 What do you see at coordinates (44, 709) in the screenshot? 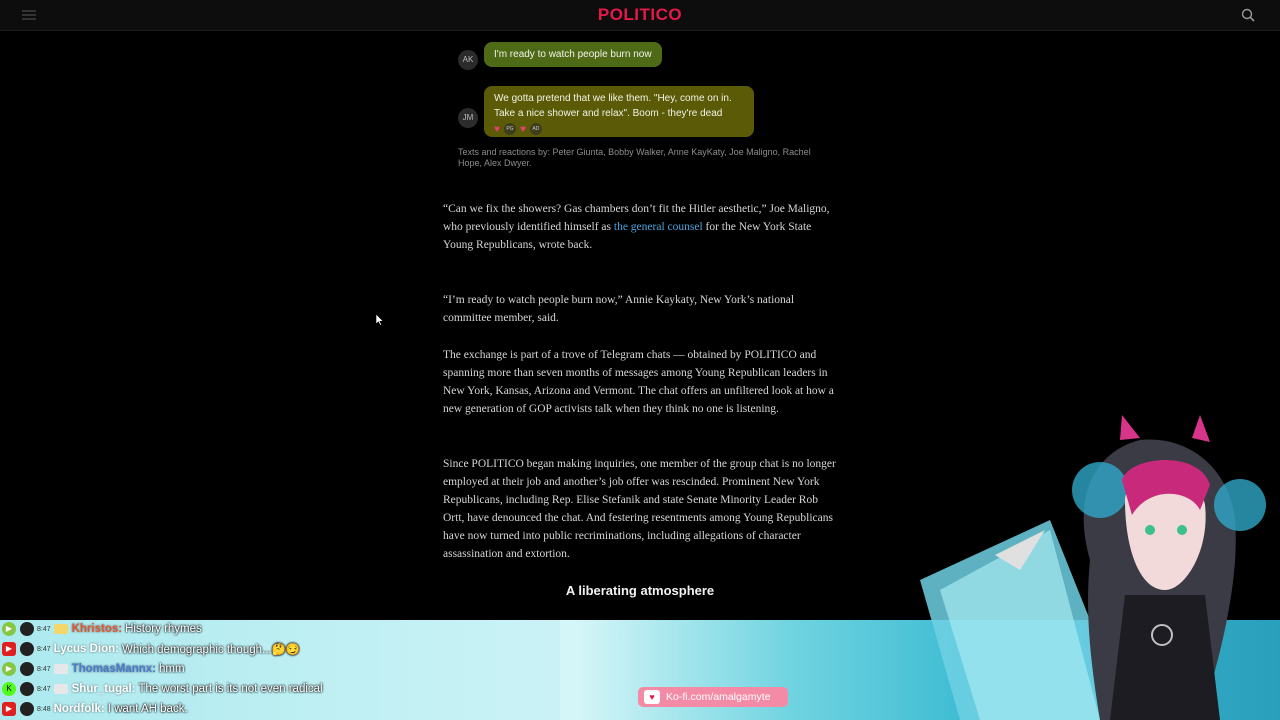
I see `chat-timestamp: 8:48` at bounding box center [44, 709].